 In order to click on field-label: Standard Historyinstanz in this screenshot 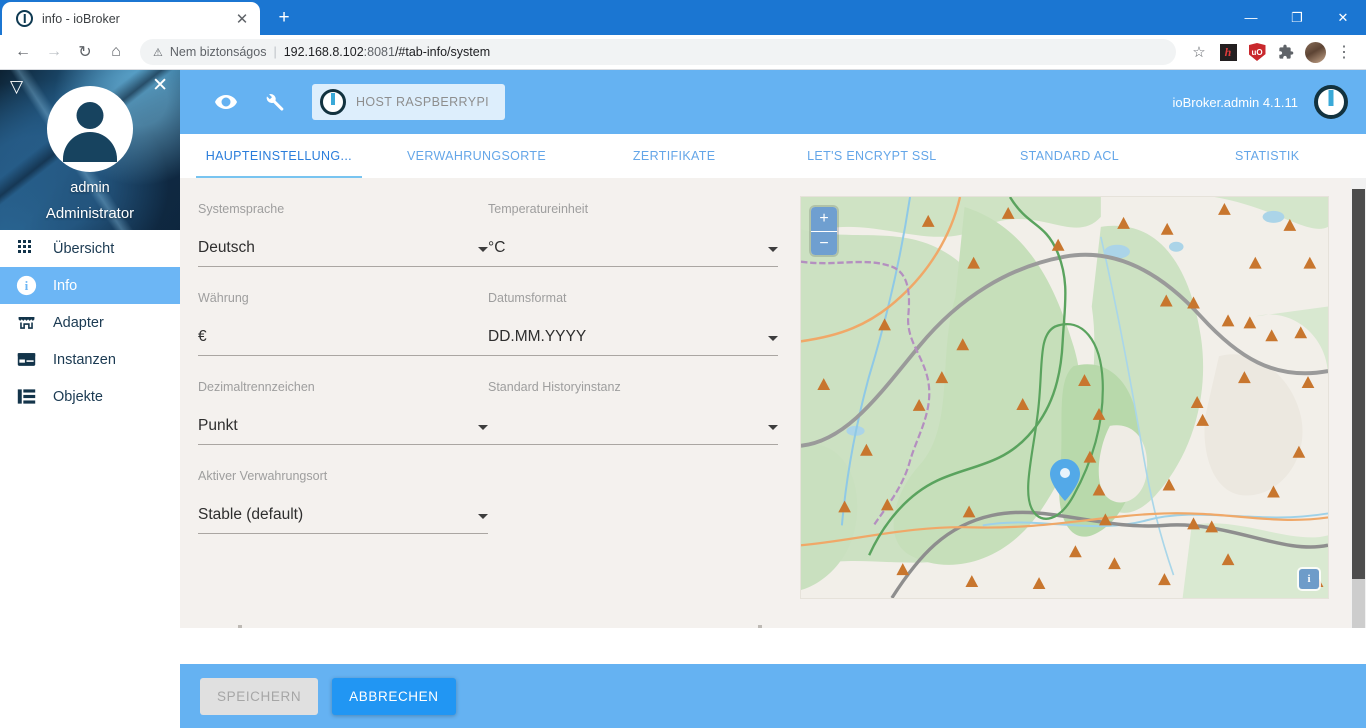, I will do `click(554, 387)`.